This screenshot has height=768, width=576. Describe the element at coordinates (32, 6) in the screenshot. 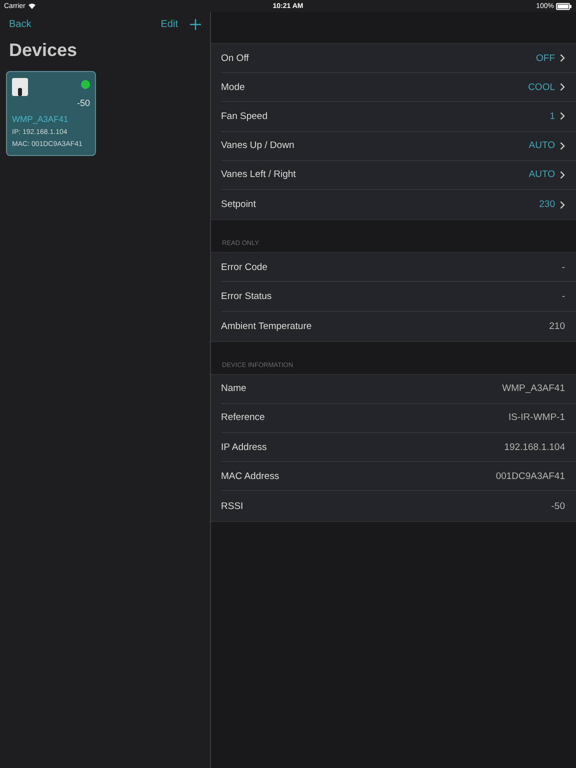

I see `wifi-icon` at that location.